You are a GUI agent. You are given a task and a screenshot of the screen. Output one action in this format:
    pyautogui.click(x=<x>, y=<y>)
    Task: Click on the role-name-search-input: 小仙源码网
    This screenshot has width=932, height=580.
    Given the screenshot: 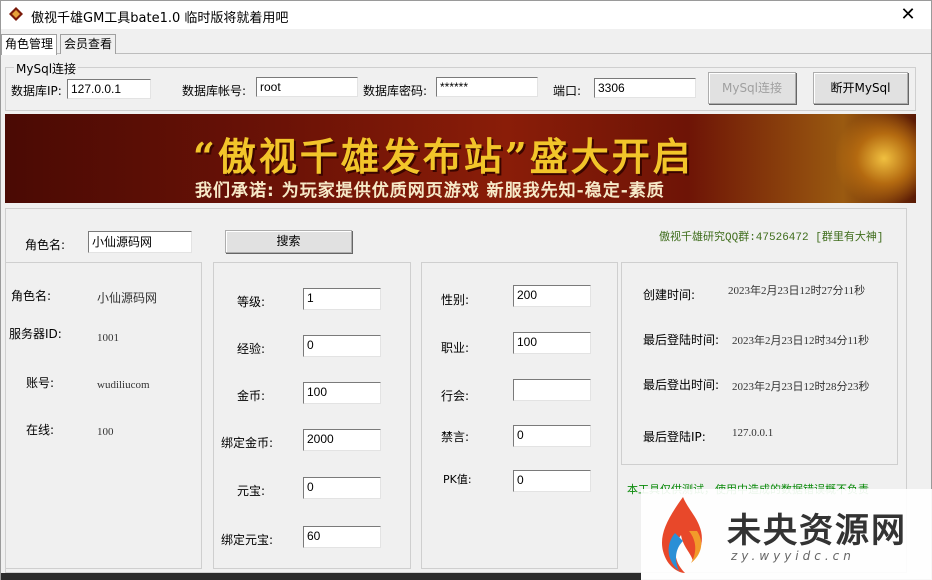 What is the action you would take?
    pyautogui.click(x=140, y=242)
    